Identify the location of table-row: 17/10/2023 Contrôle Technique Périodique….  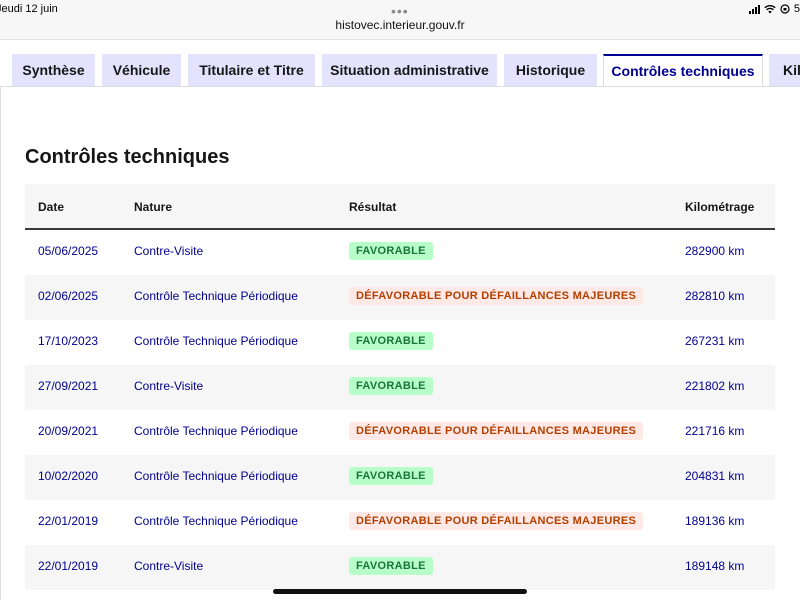
(400, 342).